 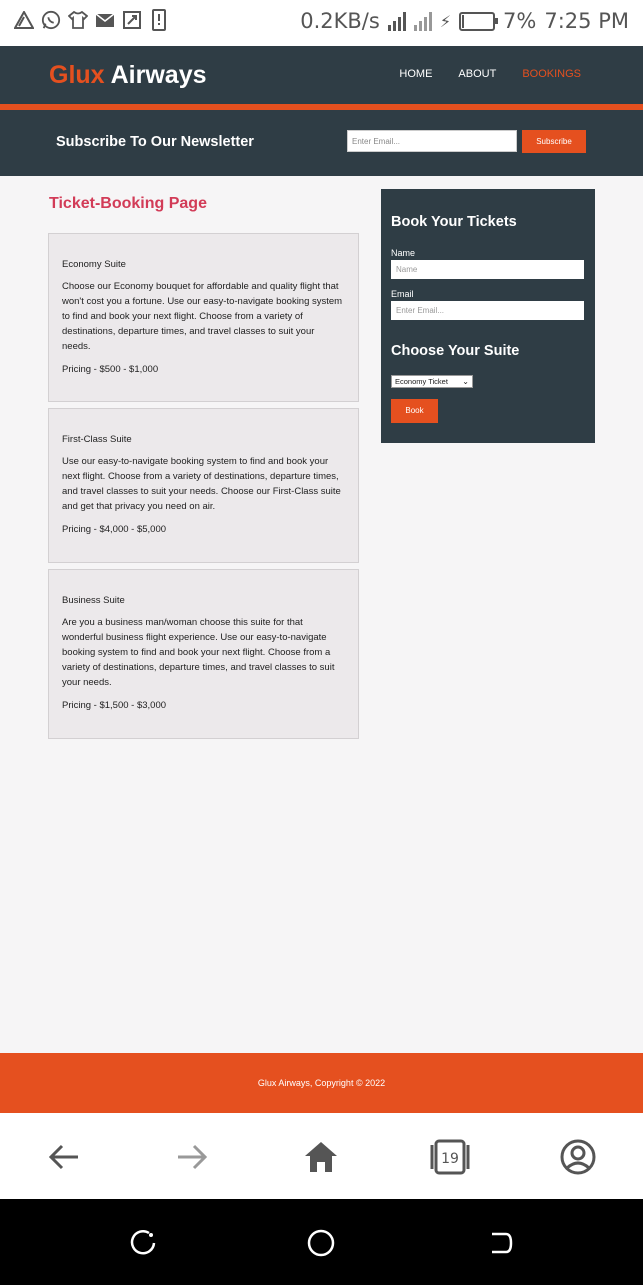 I want to click on back-arrow-icon, so click(x=64, y=1157).